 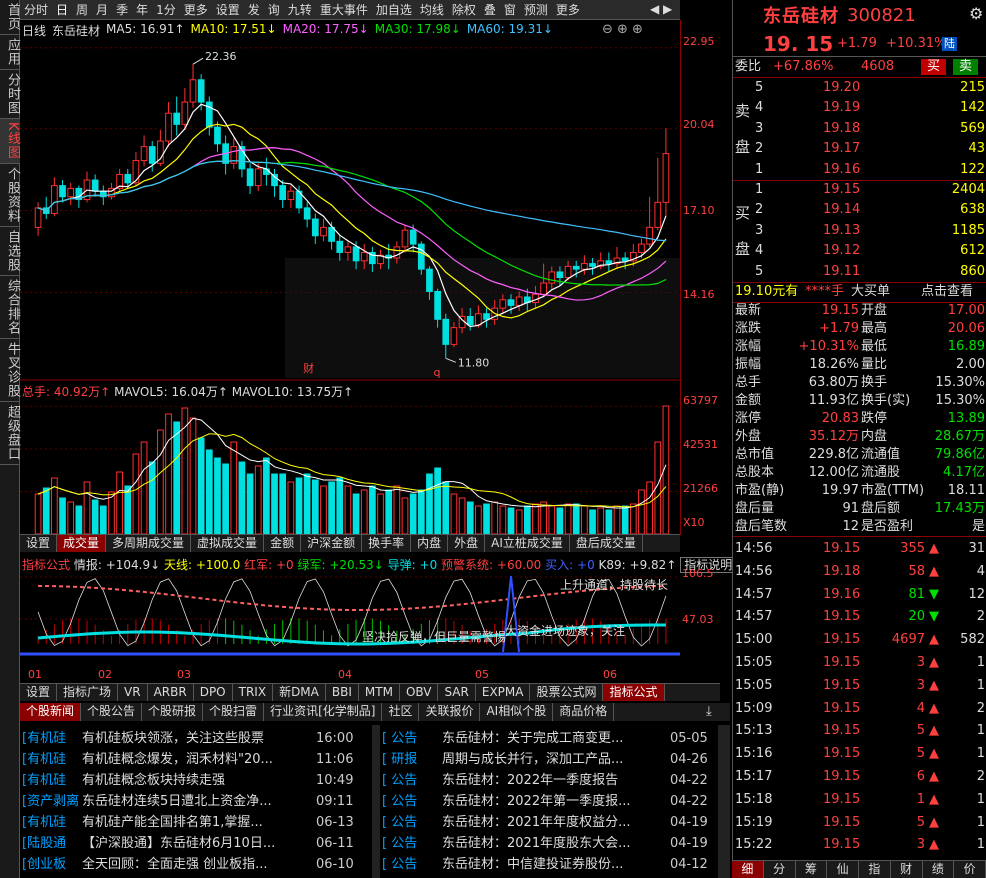 I want to click on news-item: [ 公告 东岳硅材：2021年度股东大会... 04-19, so click(x=547, y=843).